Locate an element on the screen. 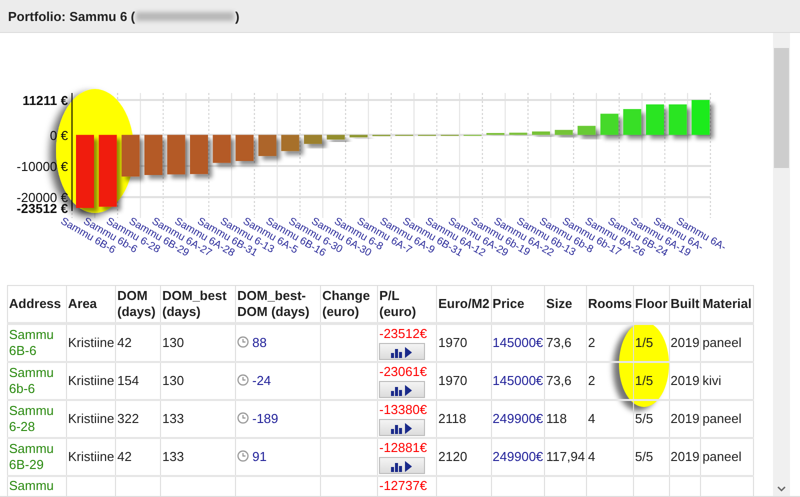 This screenshot has height=497, width=800. table-cell: -189 is located at coordinates (265, 418).